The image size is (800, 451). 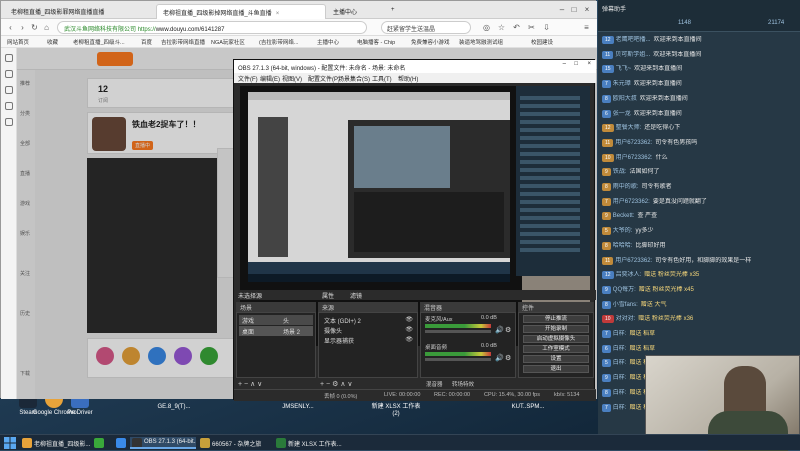 I want to click on menu-edit: 编辑(E), so click(x=270, y=78).